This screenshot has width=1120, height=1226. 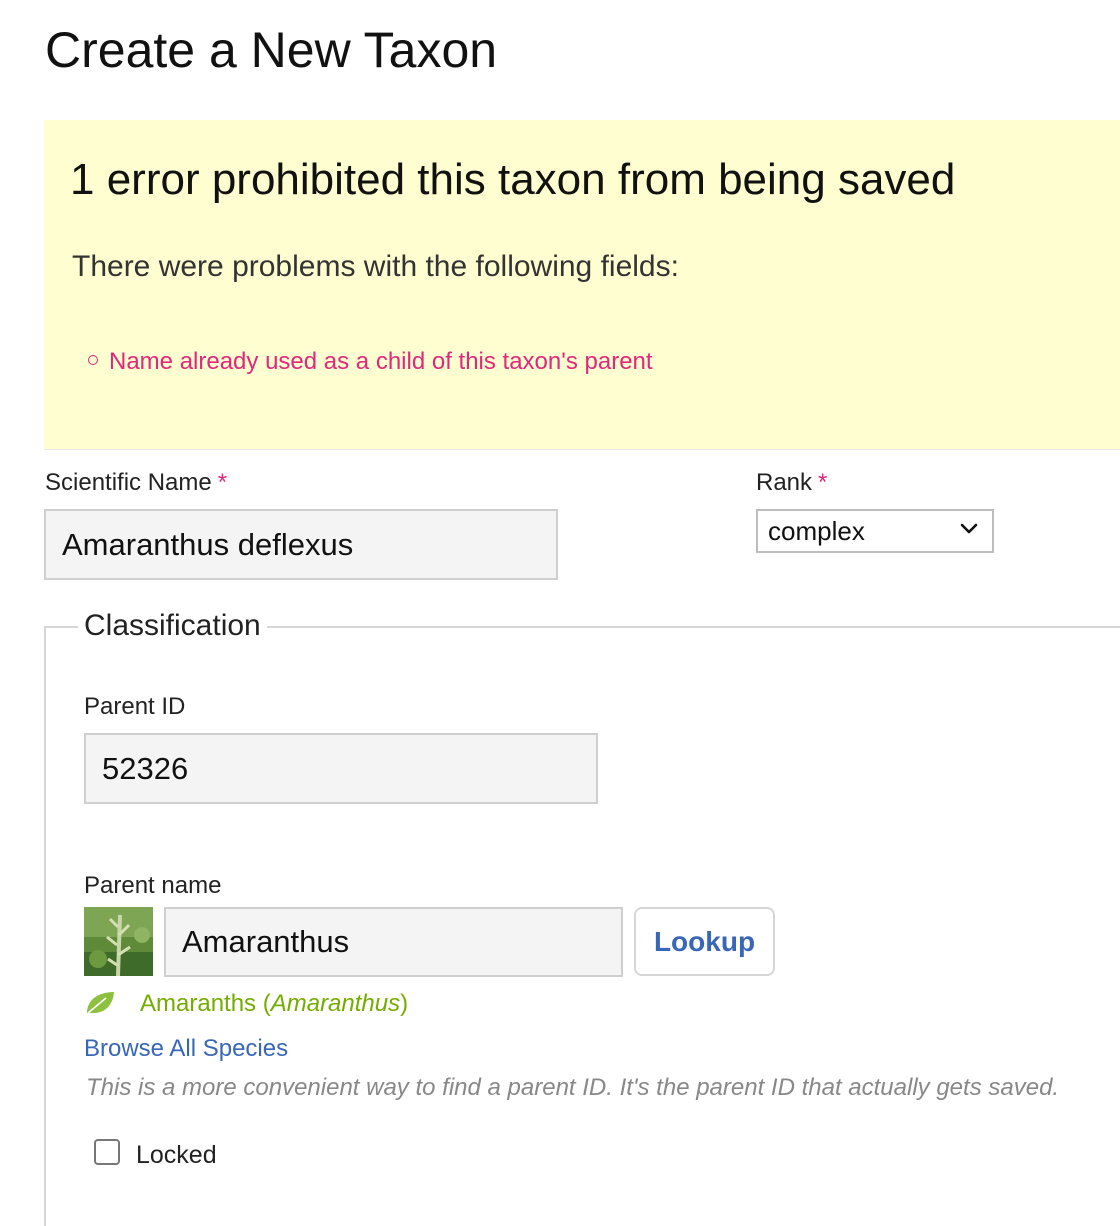 What do you see at coordinates (172, 626) in the screenshot?
I see `classification-legend: Classification` at bounding box center [172, 626].